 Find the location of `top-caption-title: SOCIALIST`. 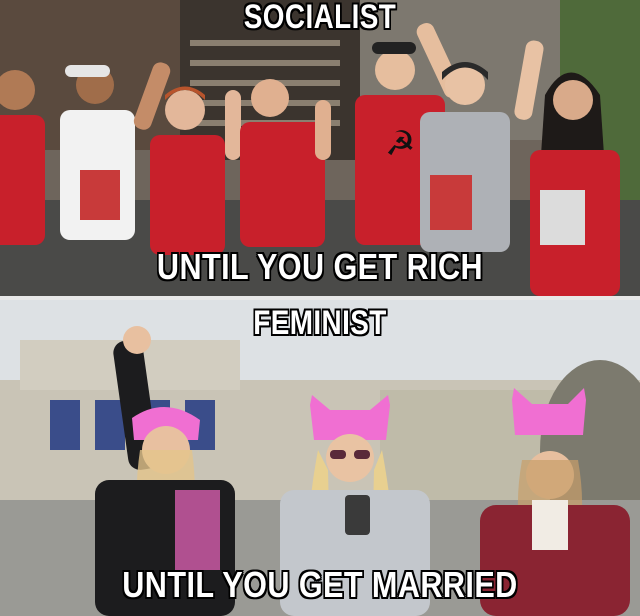

top-caption-title: SOCIALIST is located at coordinates (320, 18).